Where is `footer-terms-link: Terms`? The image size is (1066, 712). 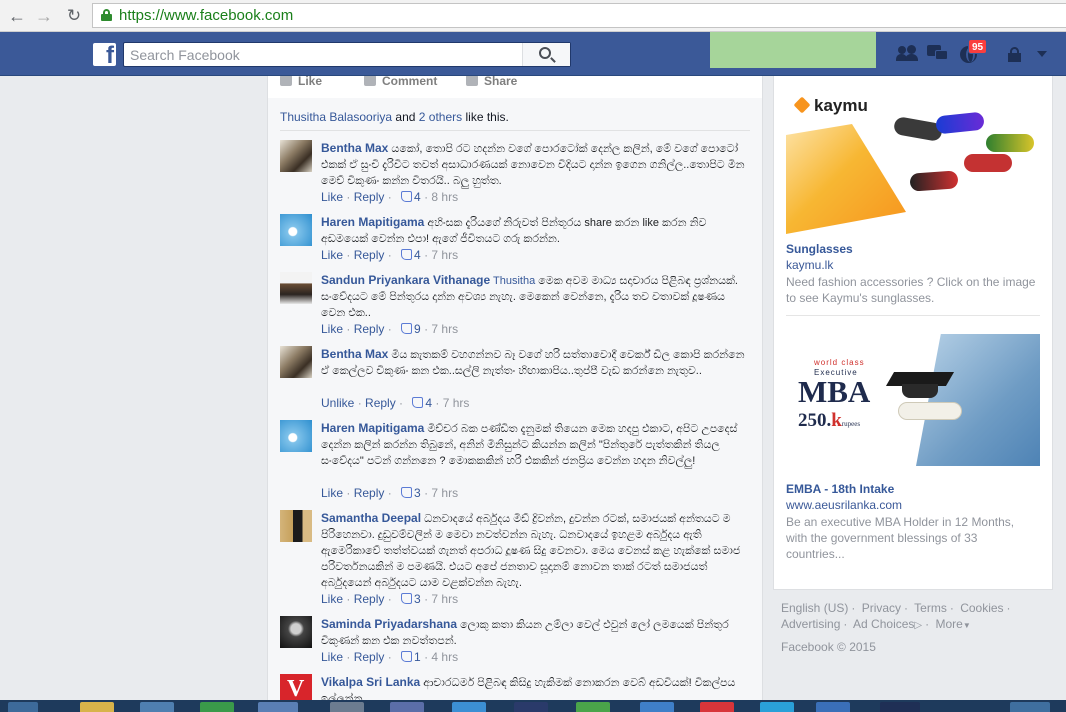 footer-terms-link: Terms is located at coordinates (930, 608).